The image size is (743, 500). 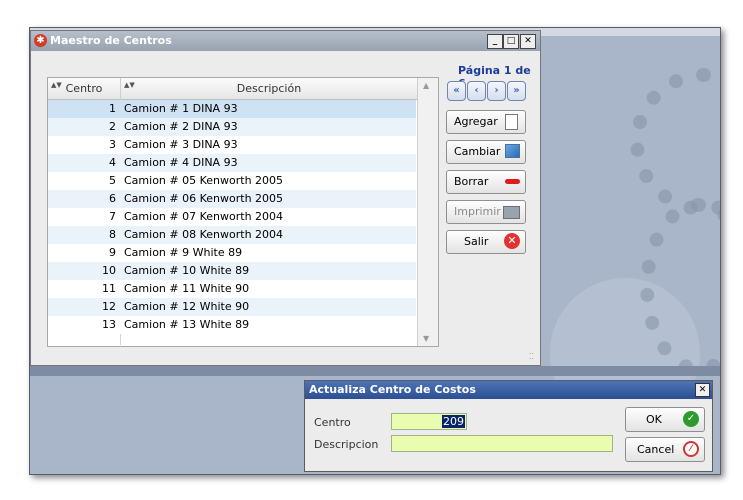 What do you see at coordinates (112, 162) in the screenshot?
I see `cell-centro: 4` at bounding box center [112, 162].